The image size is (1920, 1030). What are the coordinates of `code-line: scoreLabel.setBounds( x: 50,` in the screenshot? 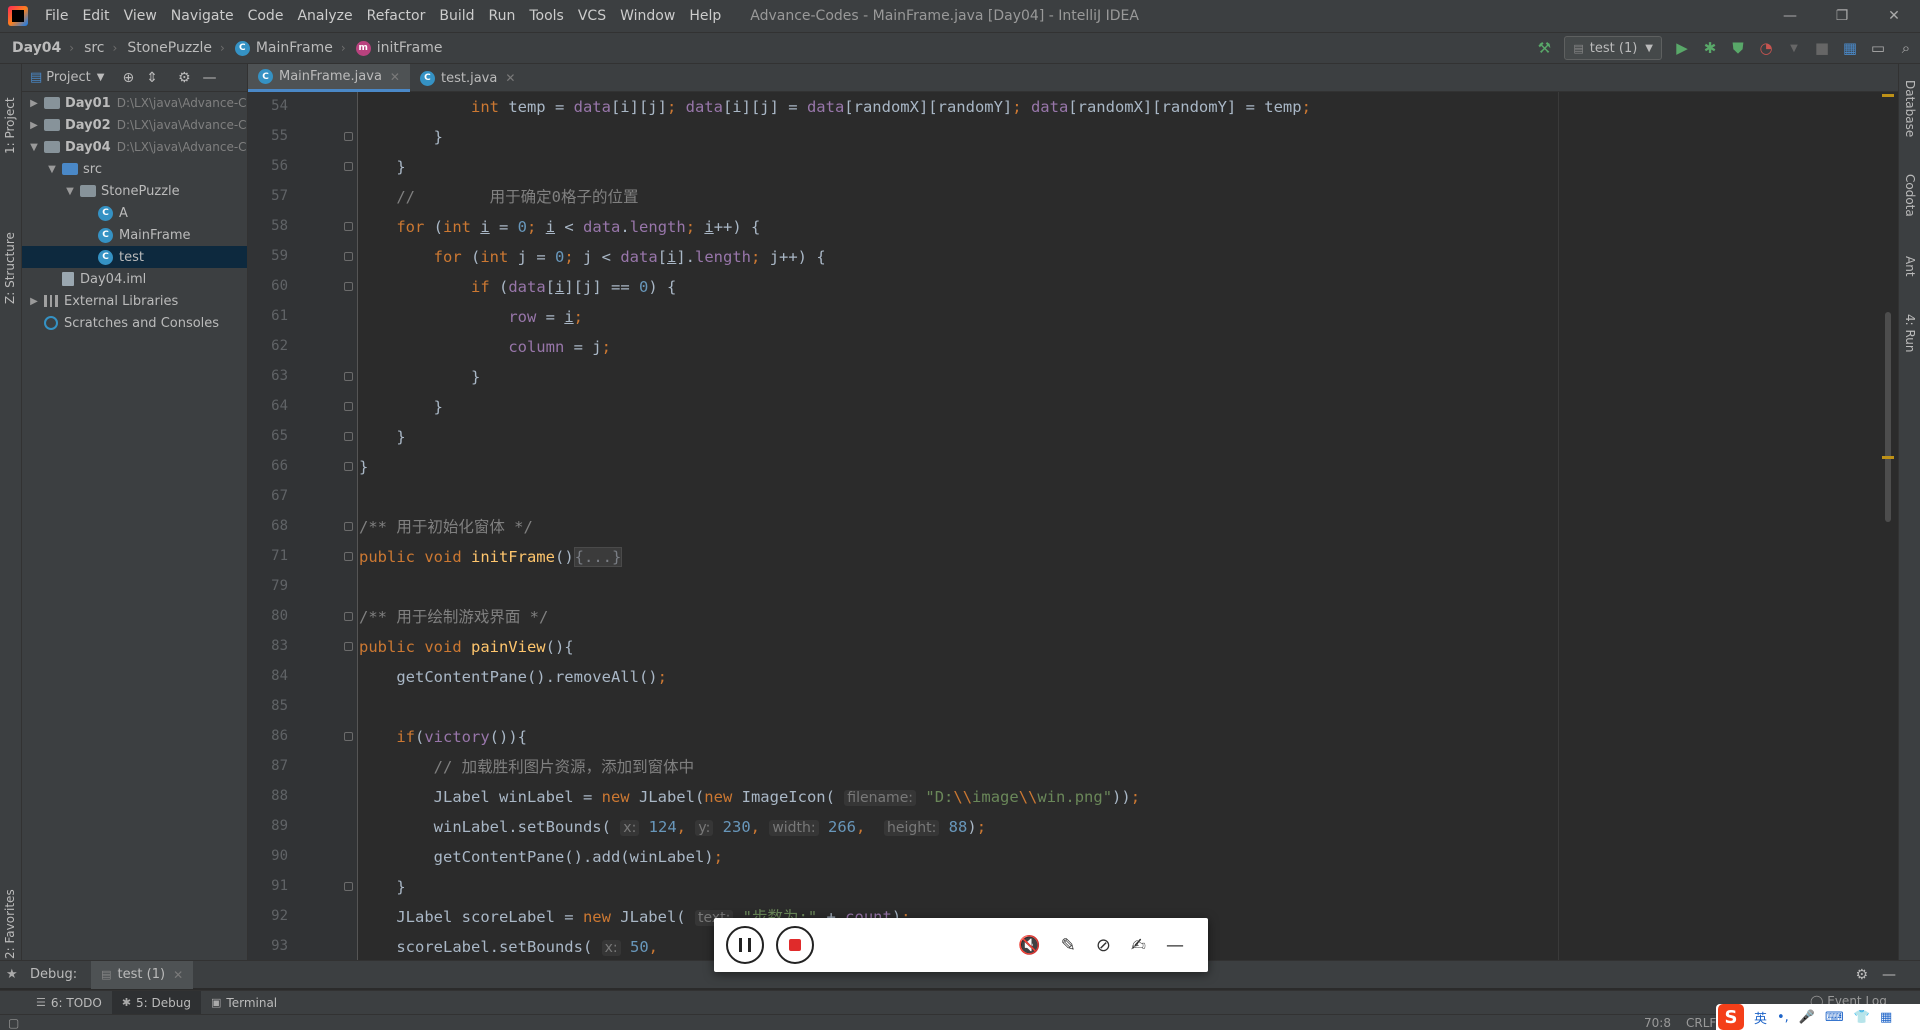 It's located at (508, 946).